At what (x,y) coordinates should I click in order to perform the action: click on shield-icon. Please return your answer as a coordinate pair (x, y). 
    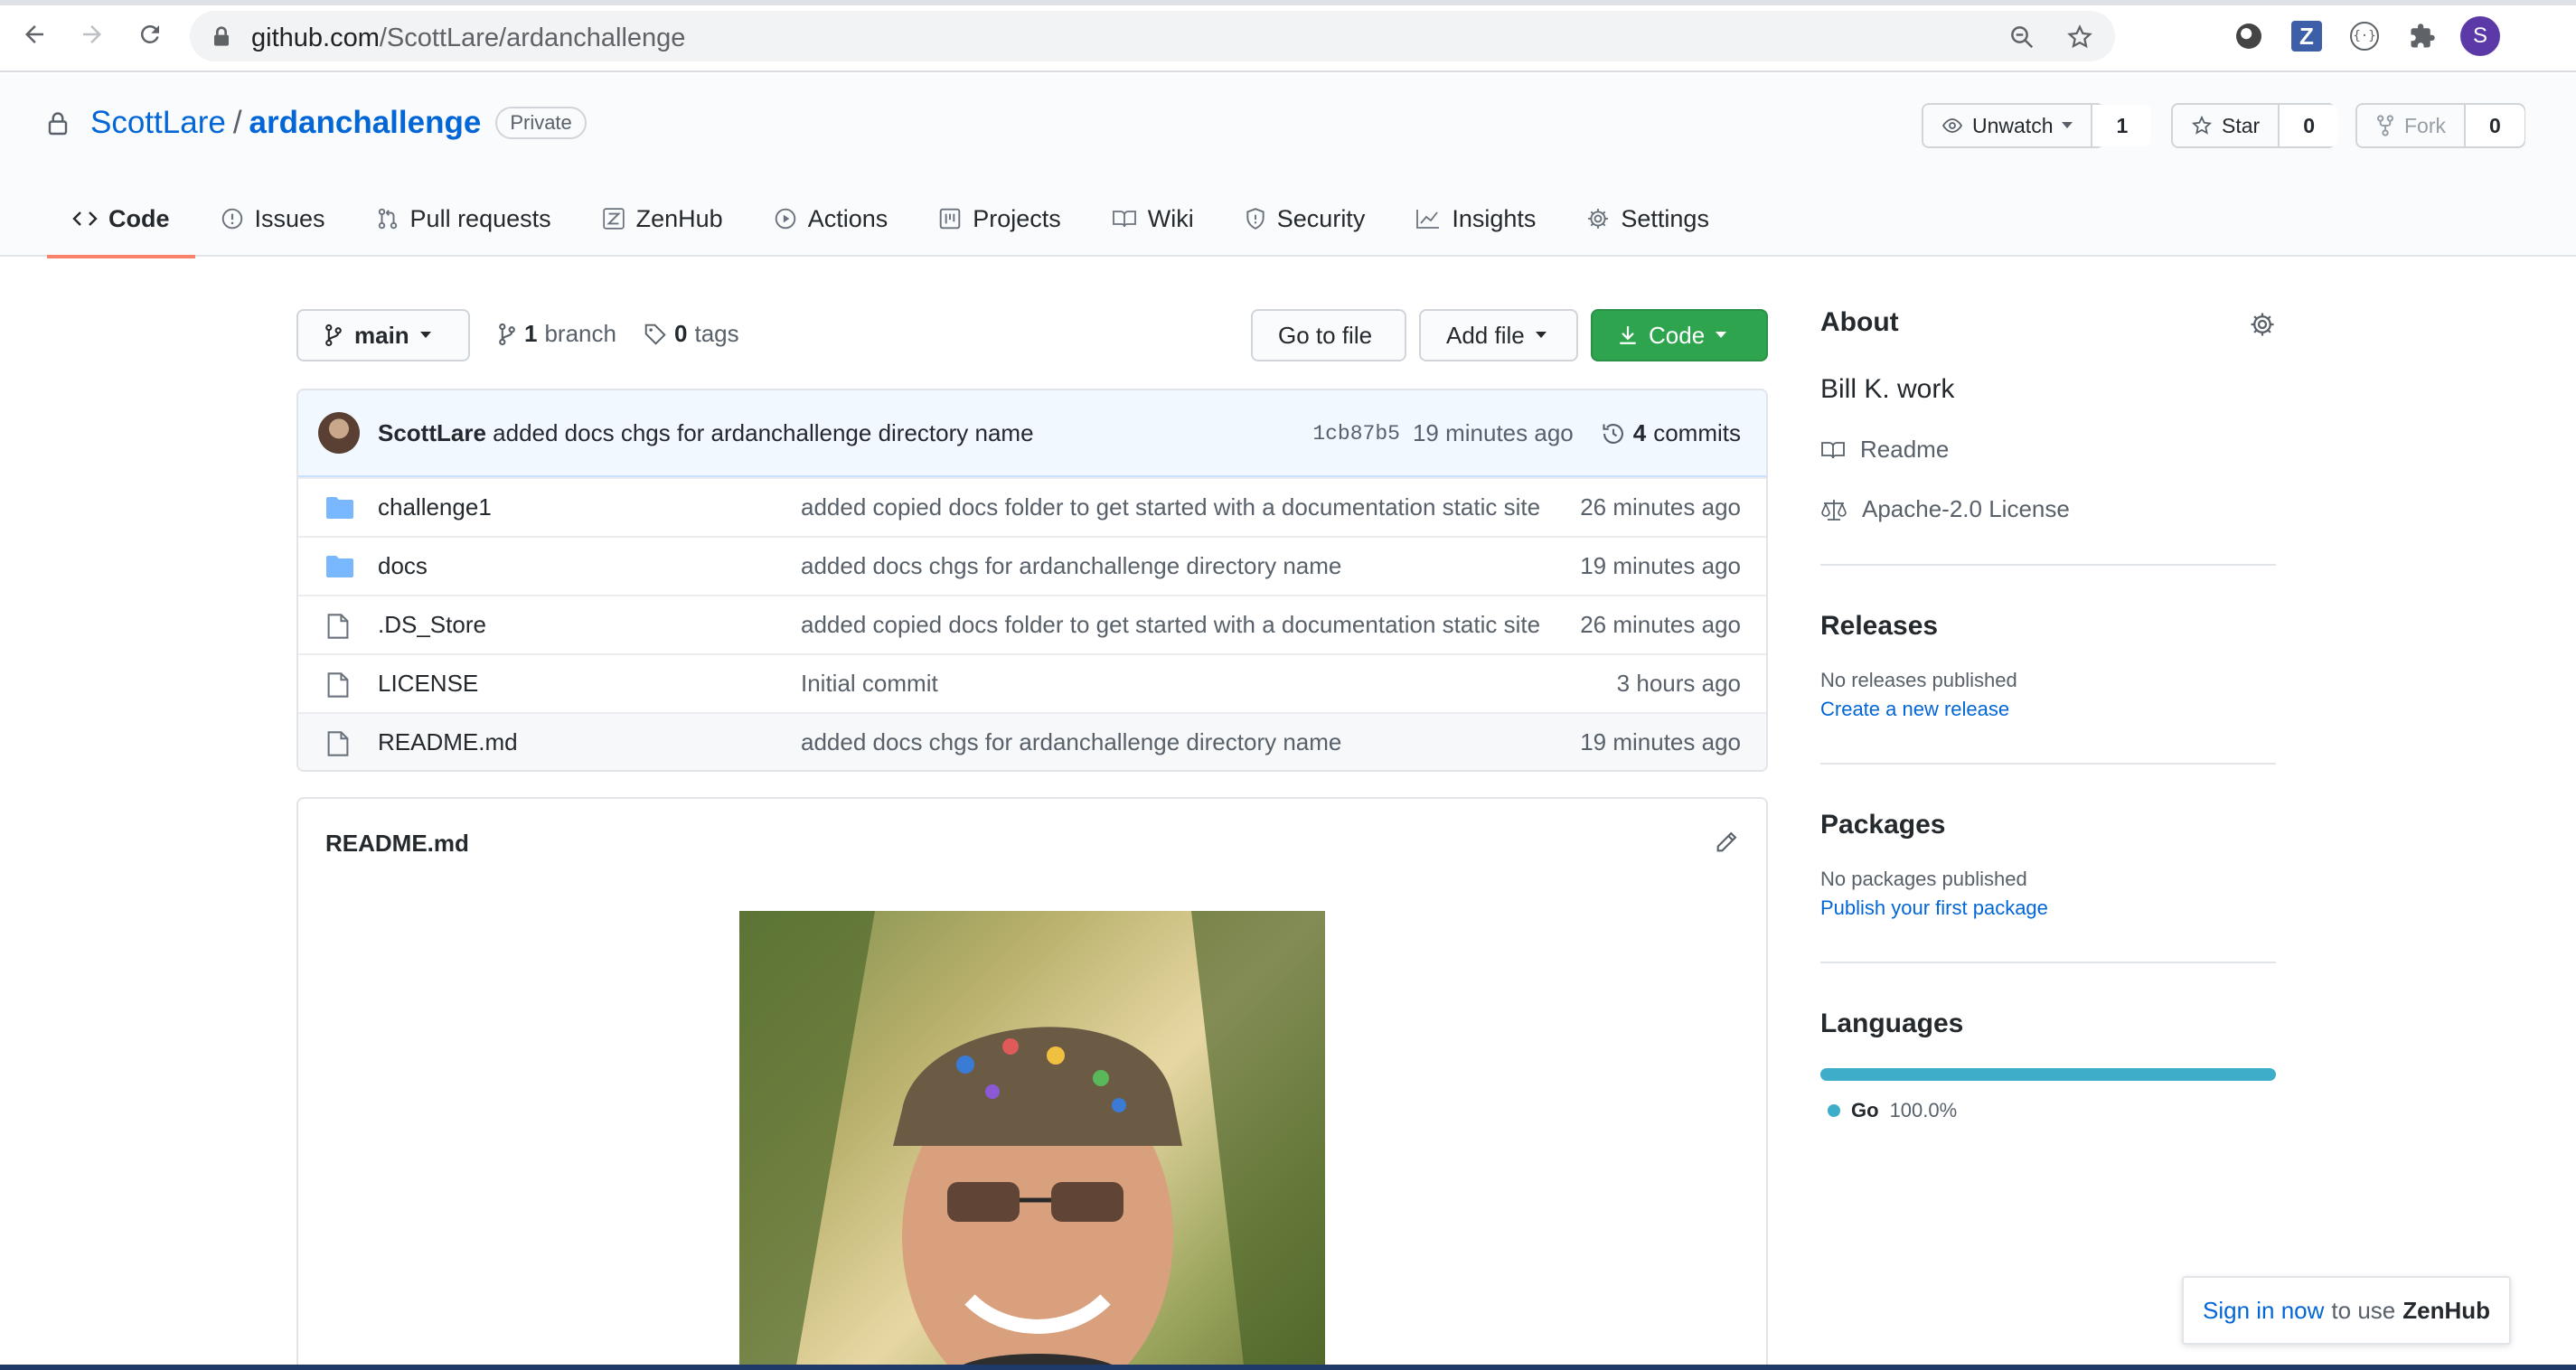
    Looking at the image, I should click on (1255, 219).